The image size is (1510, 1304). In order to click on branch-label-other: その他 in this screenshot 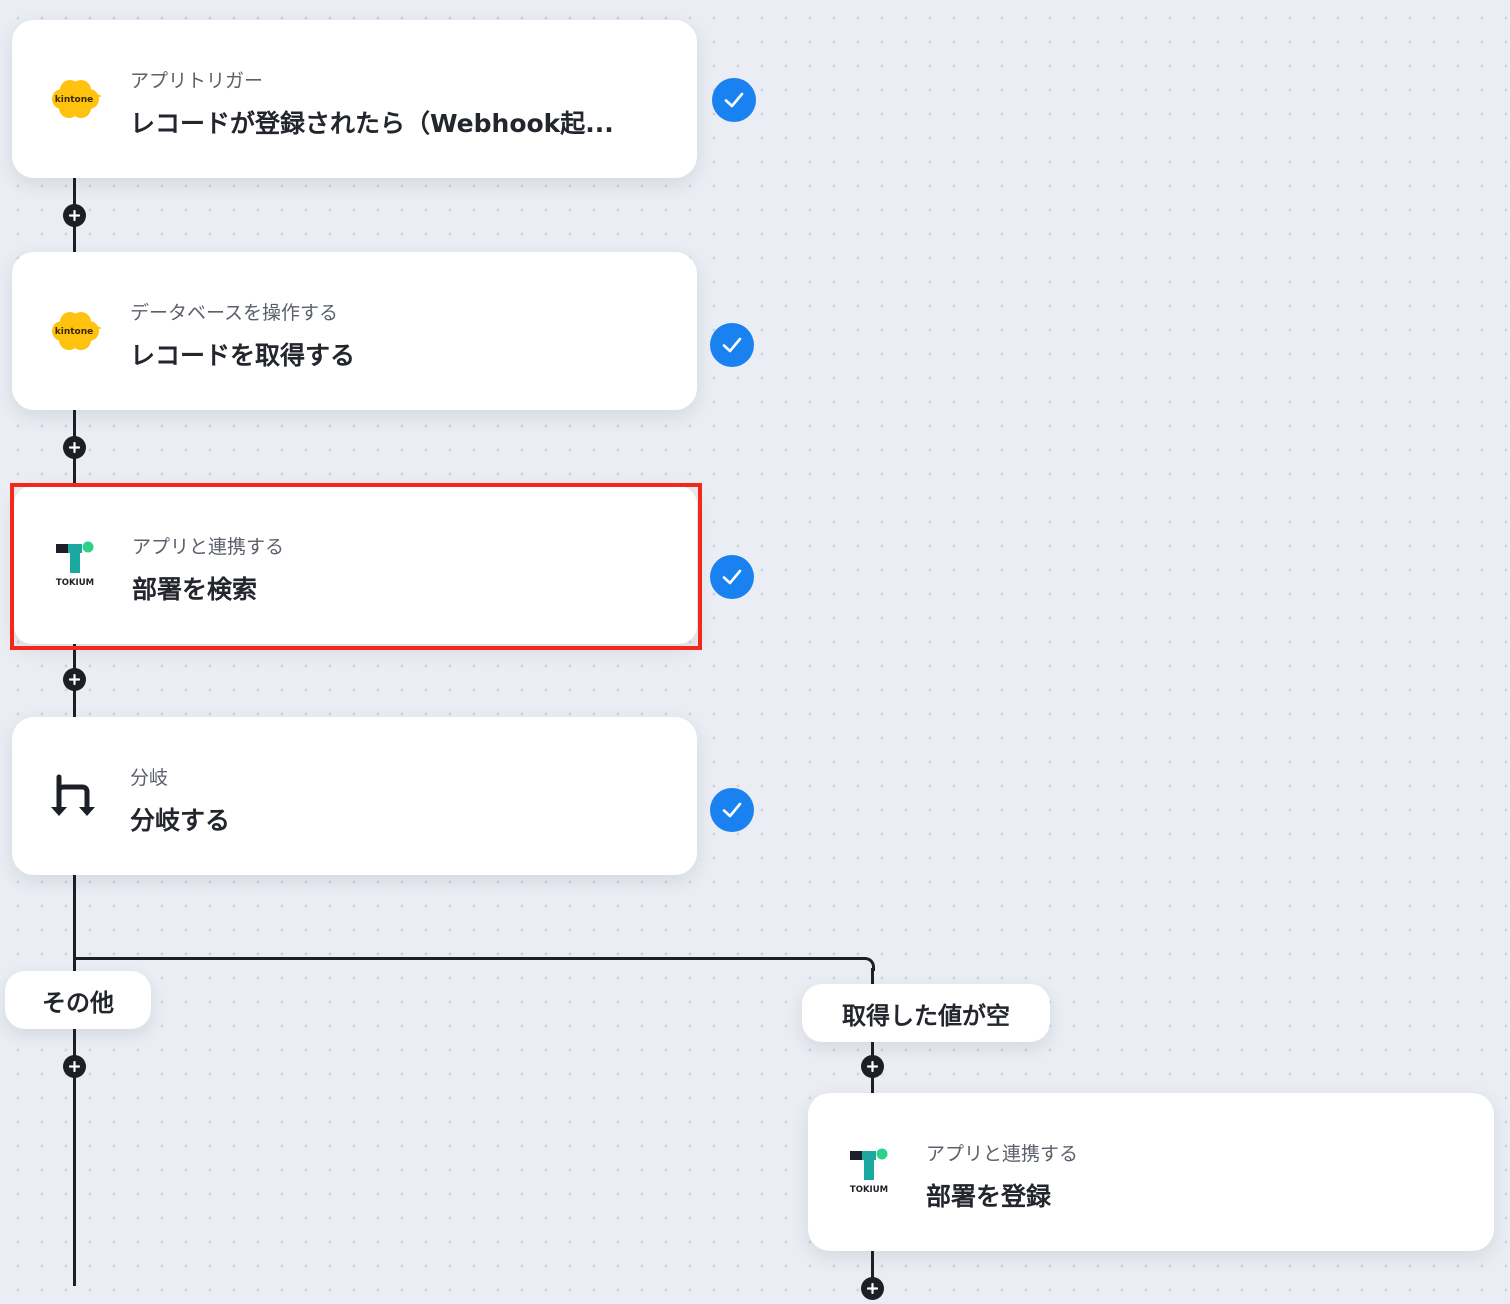, I will do `click(78, 1000)`.